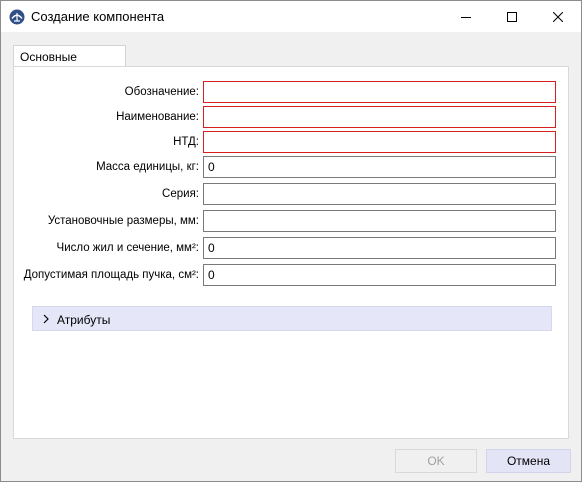 The height and width of the screenshot is (482, 582). I want to click on cancel-button: Отмена, so click(528, 461).